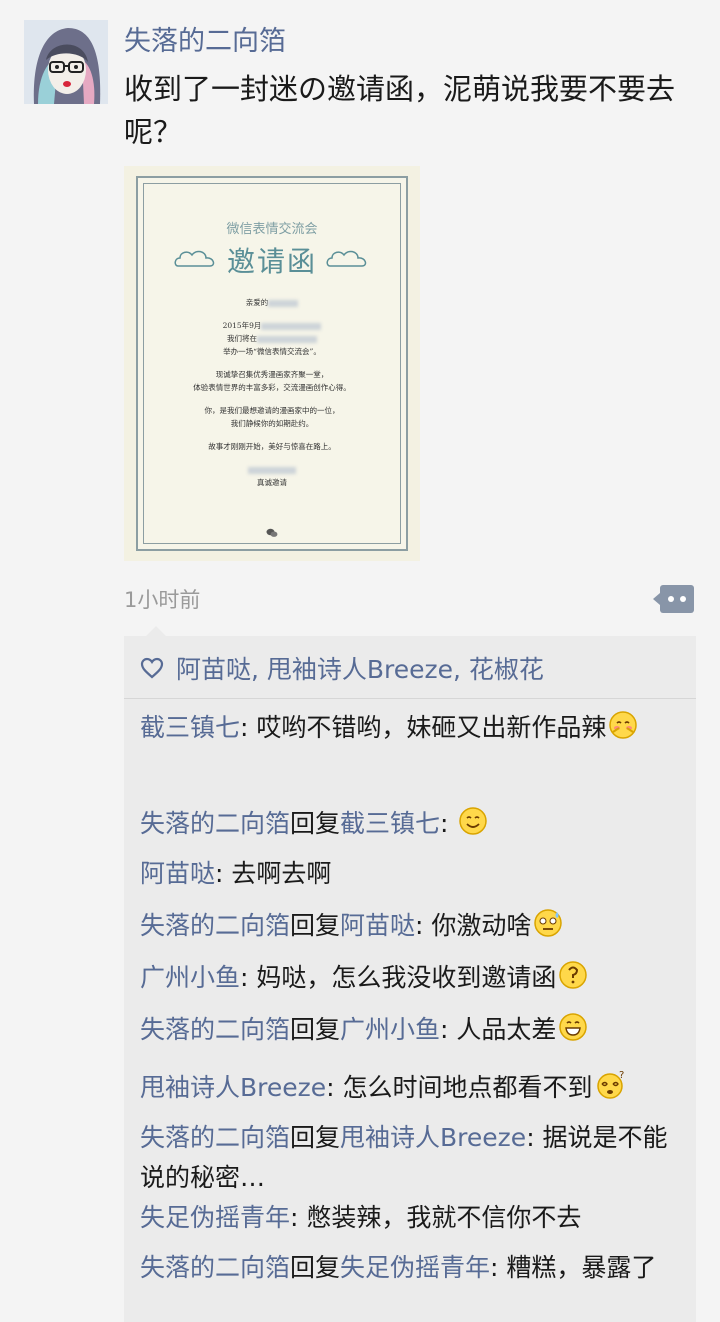 Image resolution: width=720 pixels, height=1322 pixels. Describe the element at coordinates (205, 42) in the screenshot. I see `post-author-name: 失落的二向箔` at that location.